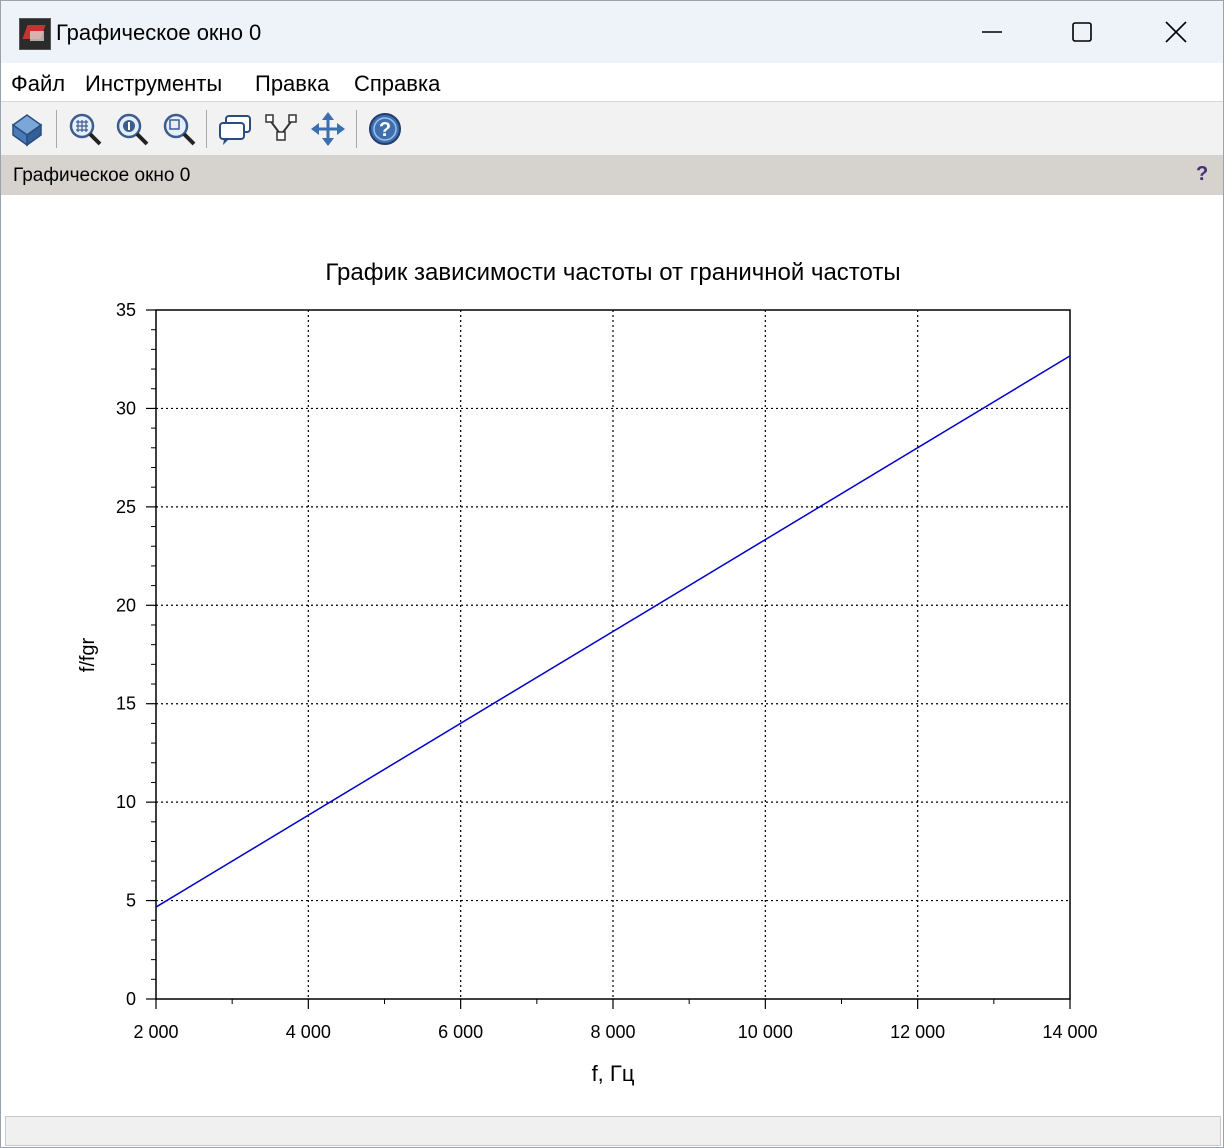 Image resolution: width=1224 pixels, height=1148 pixels. I want to click on pan-icon, so click(328, 129).